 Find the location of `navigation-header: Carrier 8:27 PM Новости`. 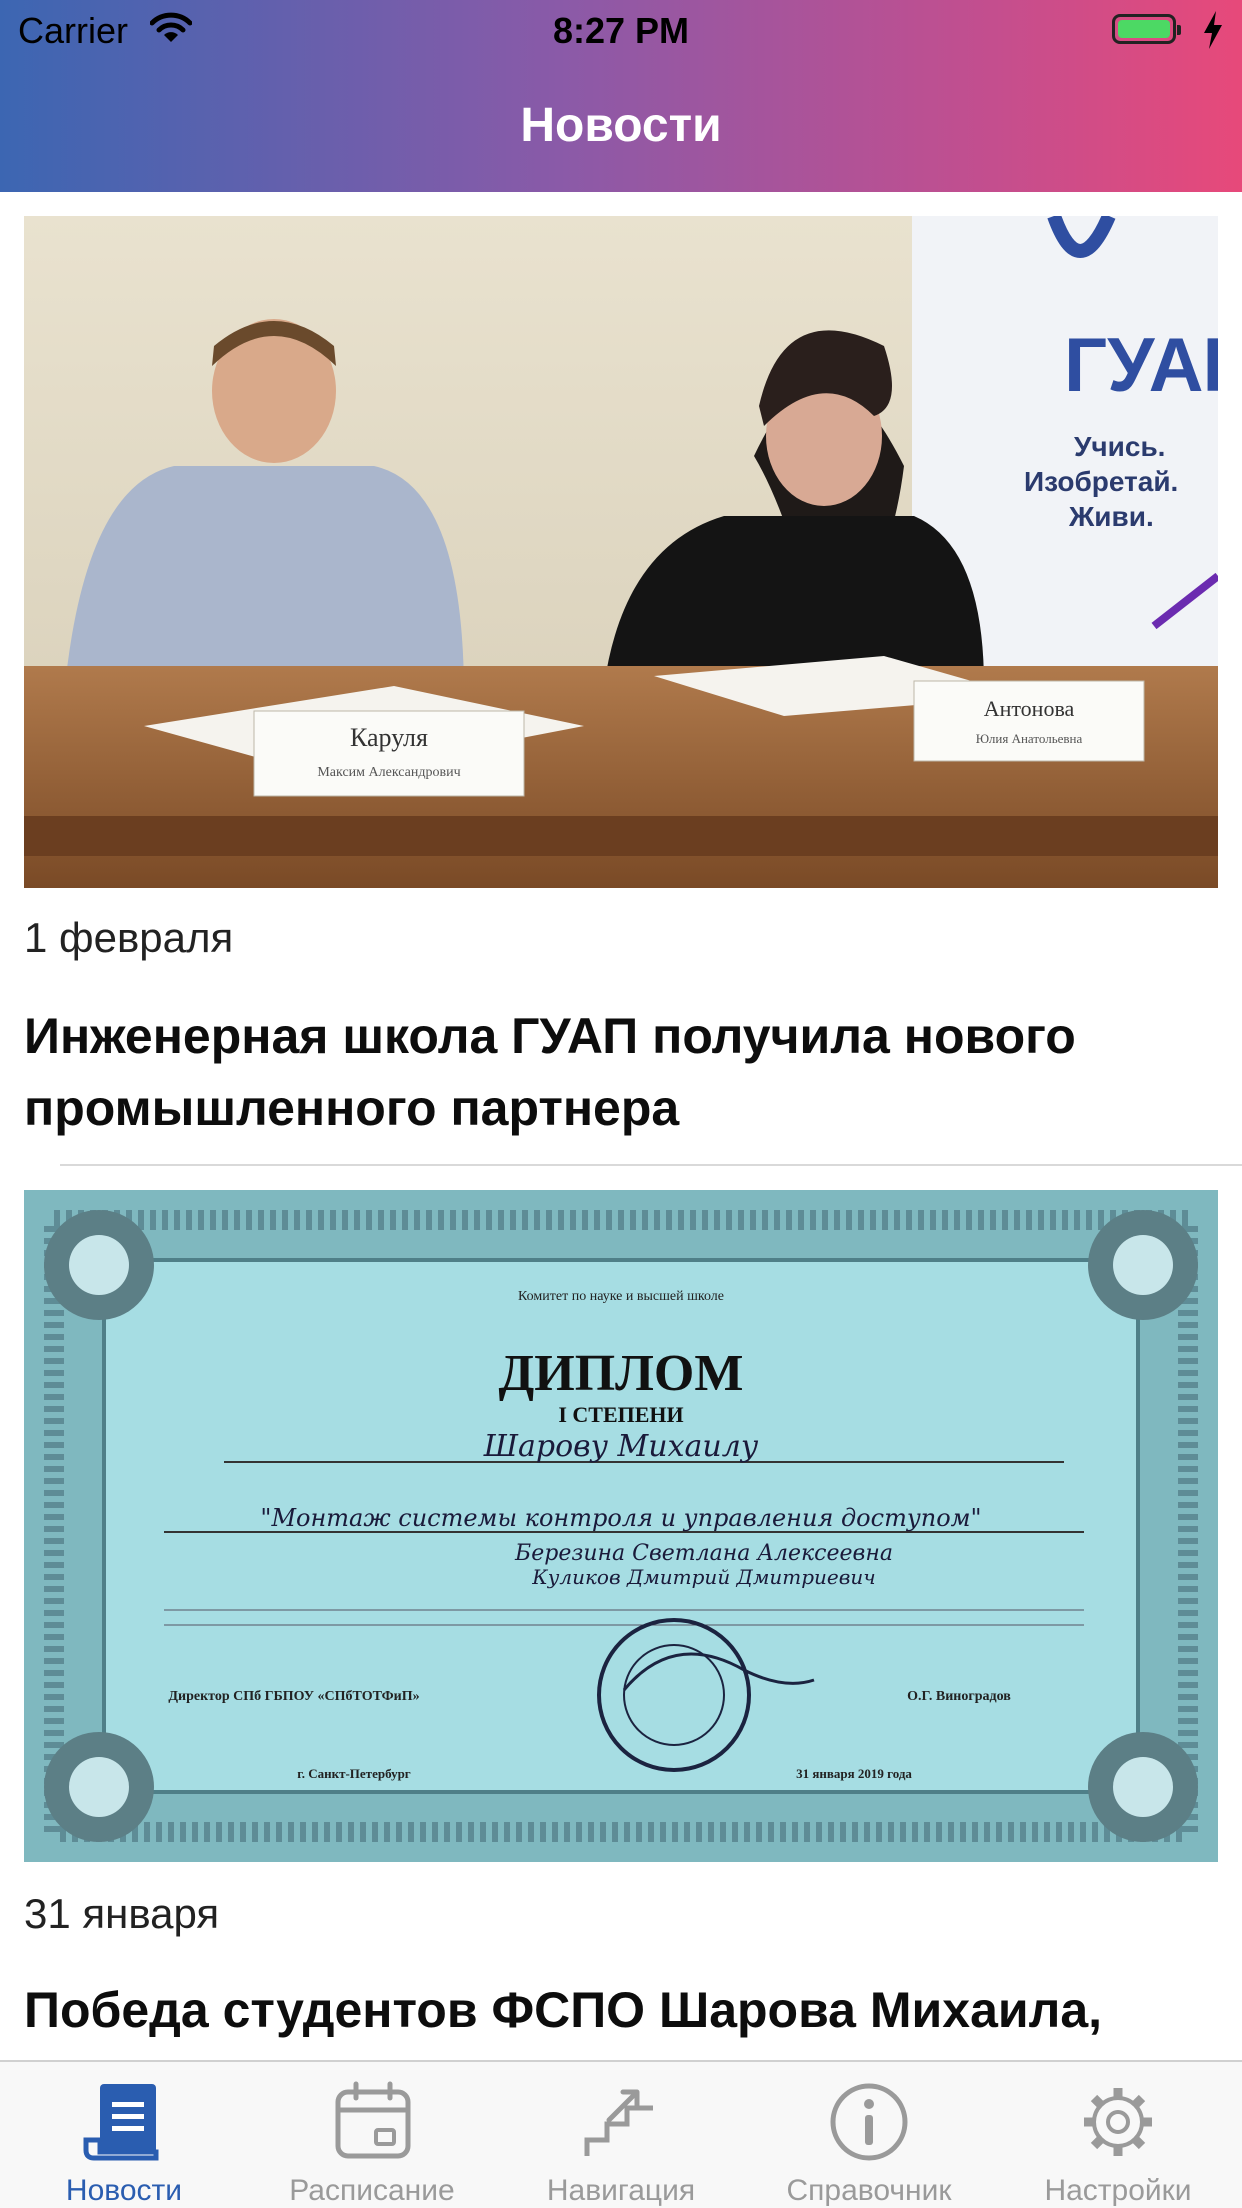

navigation-header: Carrier 8:27 PM Новости is located at coordinates (621, 96).